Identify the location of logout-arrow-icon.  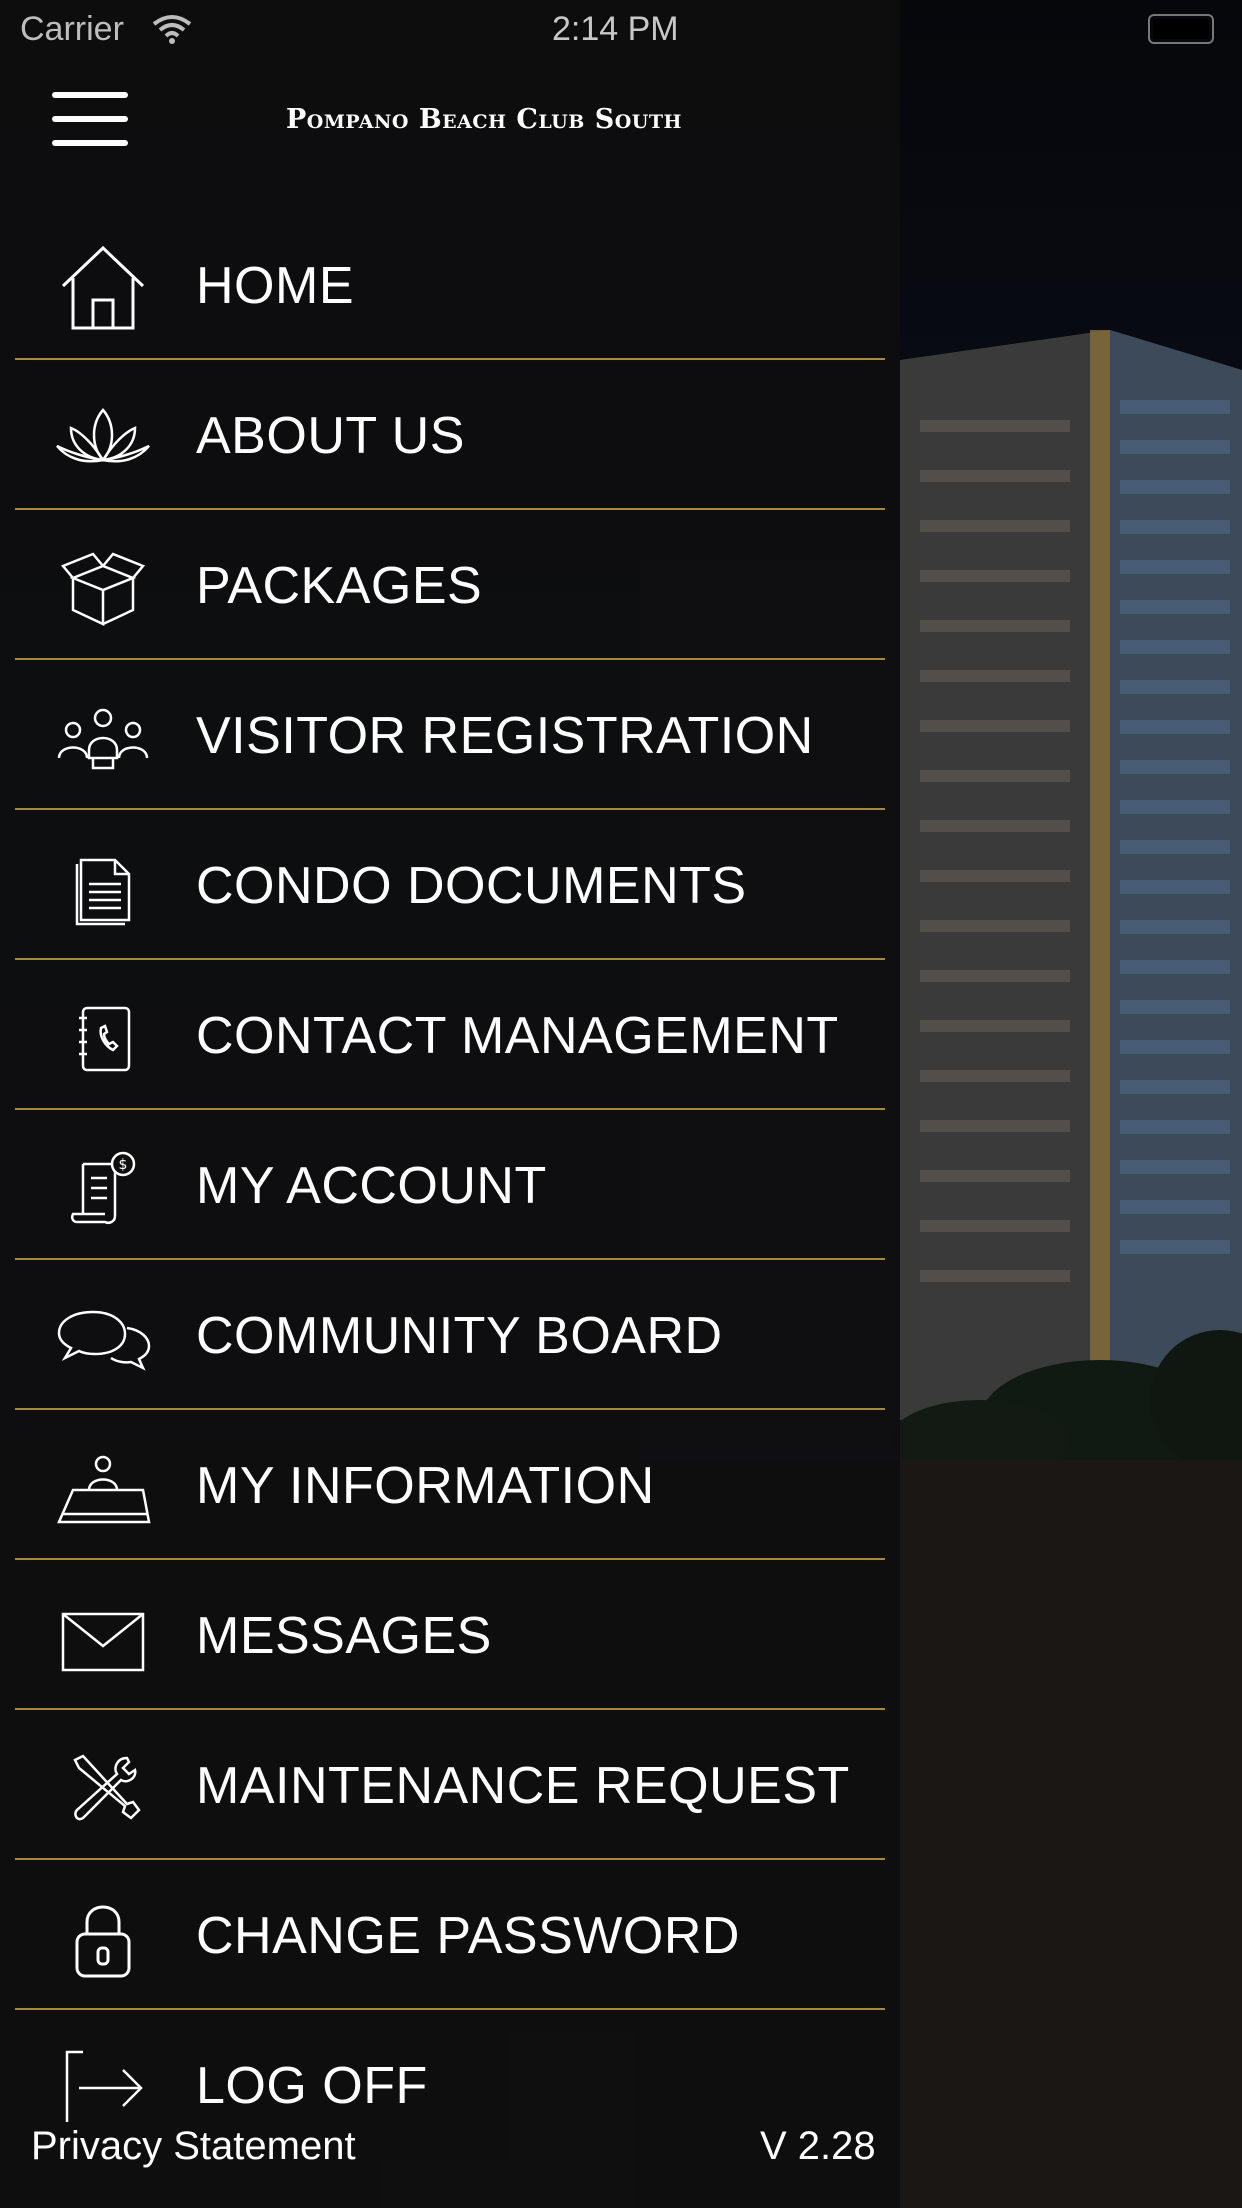
(103, 2088).